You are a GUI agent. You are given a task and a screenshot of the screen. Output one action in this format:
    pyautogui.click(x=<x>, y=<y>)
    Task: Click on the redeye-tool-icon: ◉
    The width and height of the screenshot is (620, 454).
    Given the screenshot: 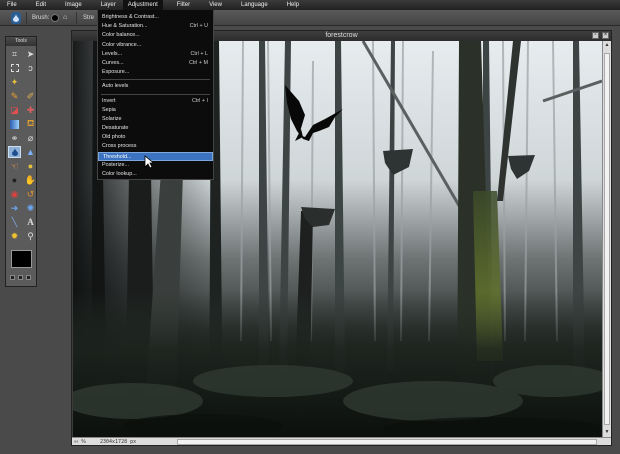 What is the action you would take?
    pyautogui.click(x=14, y=194)
    